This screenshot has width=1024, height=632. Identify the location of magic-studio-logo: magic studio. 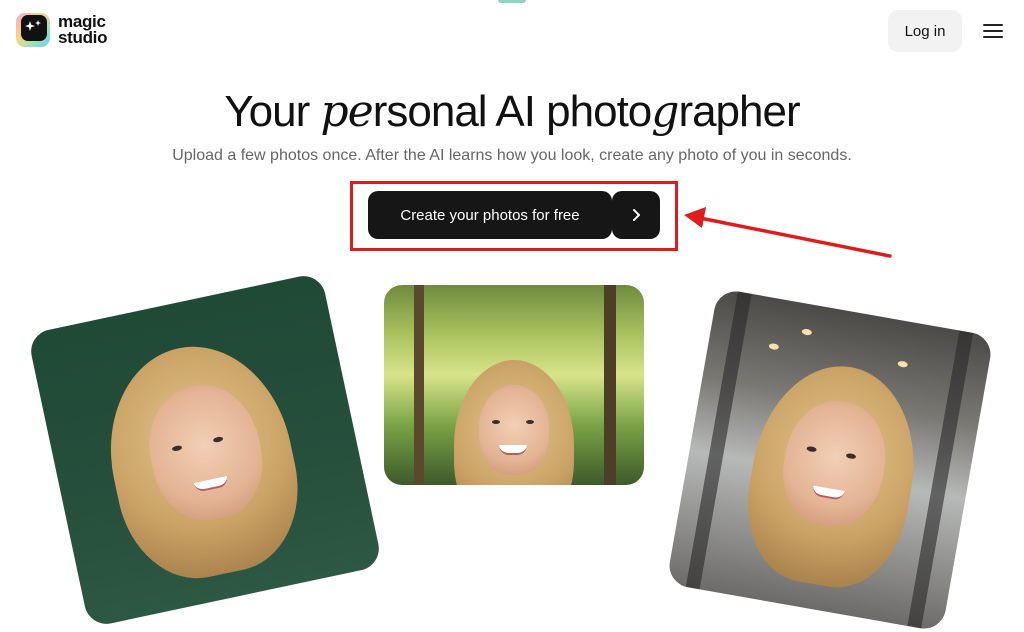
(62, 30).